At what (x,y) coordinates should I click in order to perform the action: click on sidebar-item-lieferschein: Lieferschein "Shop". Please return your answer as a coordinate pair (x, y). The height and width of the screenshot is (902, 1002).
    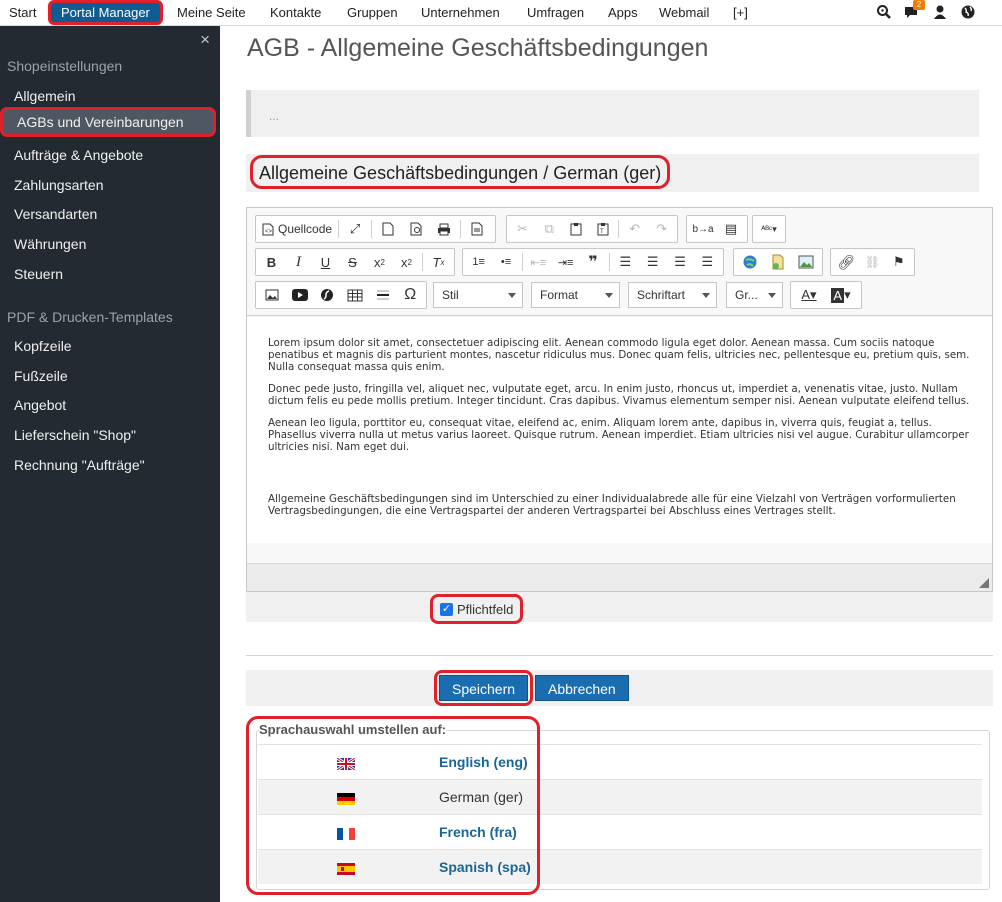
    Looking at the image, I should click on (110, 435).